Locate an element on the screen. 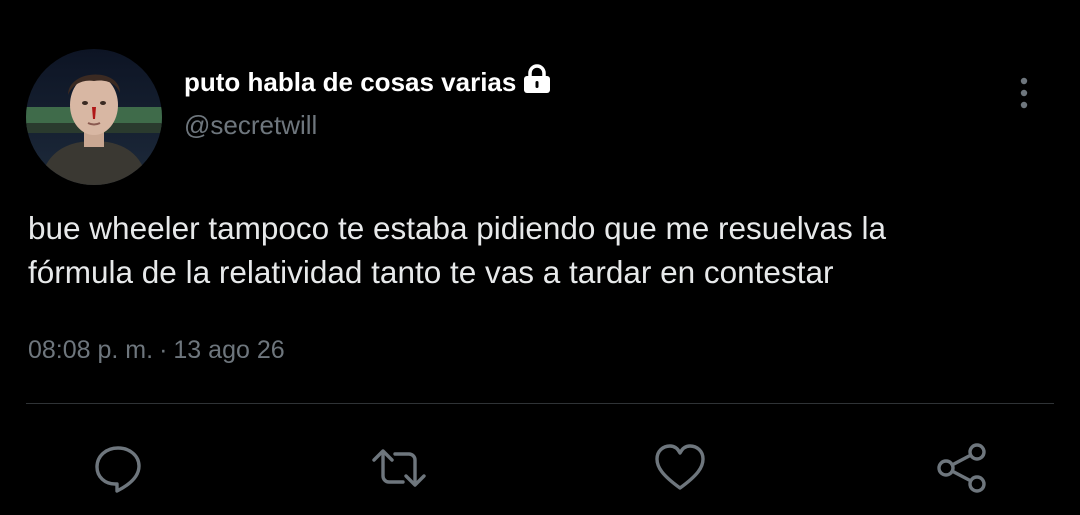 This screenshot has height=515, width=1080. heart-icon is located at coordinates (680, 467).